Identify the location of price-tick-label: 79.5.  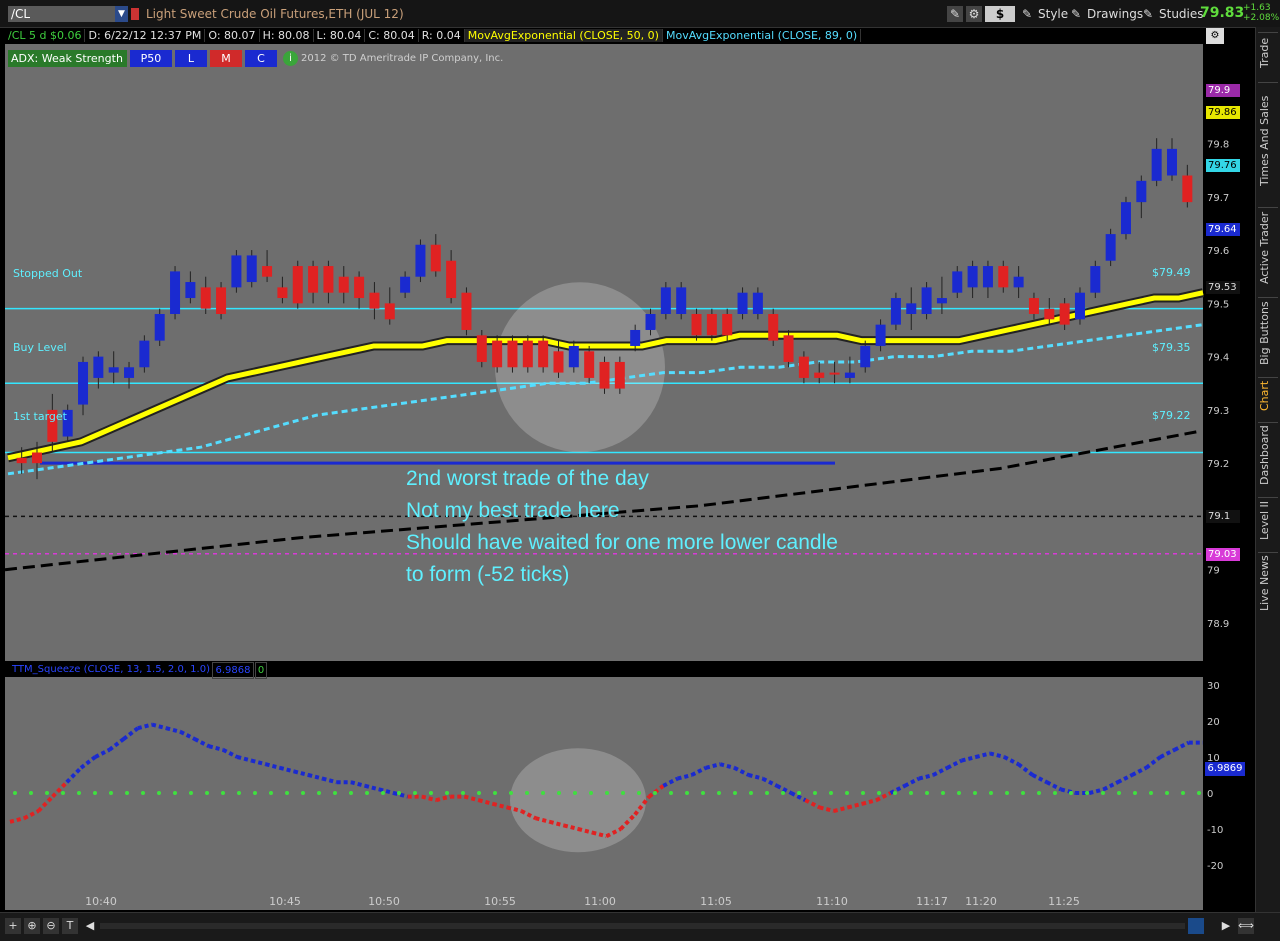
(1218, 304).